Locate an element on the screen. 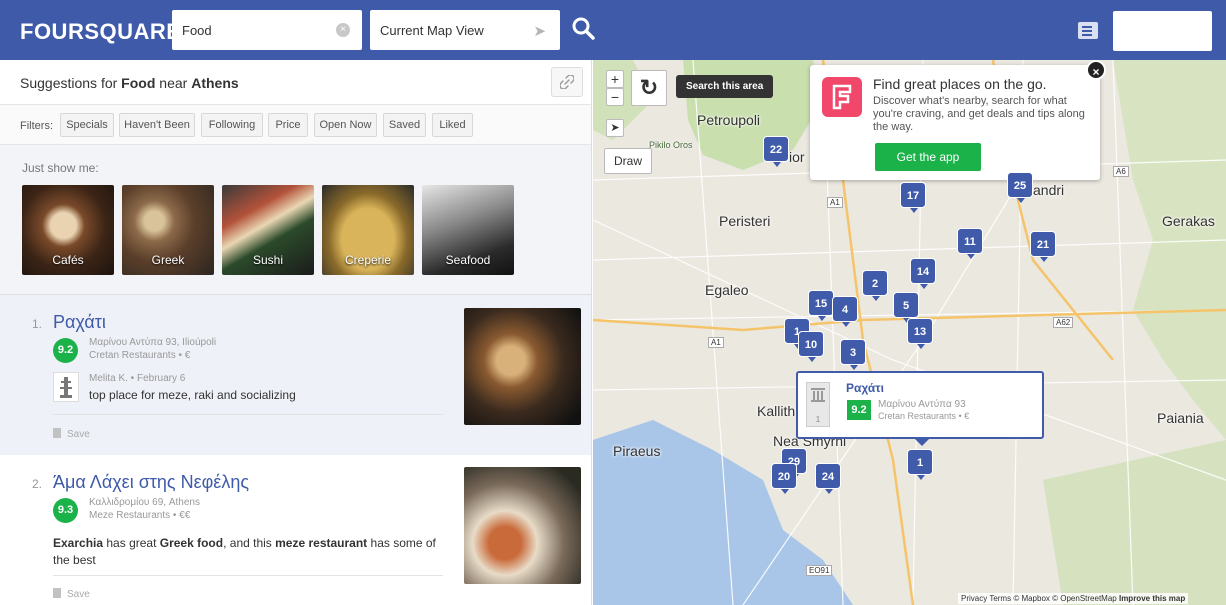 This screenshot has height=605, width=1226. venue-category: Meze Restaurants • €€ is located at coordinates (140, 515).